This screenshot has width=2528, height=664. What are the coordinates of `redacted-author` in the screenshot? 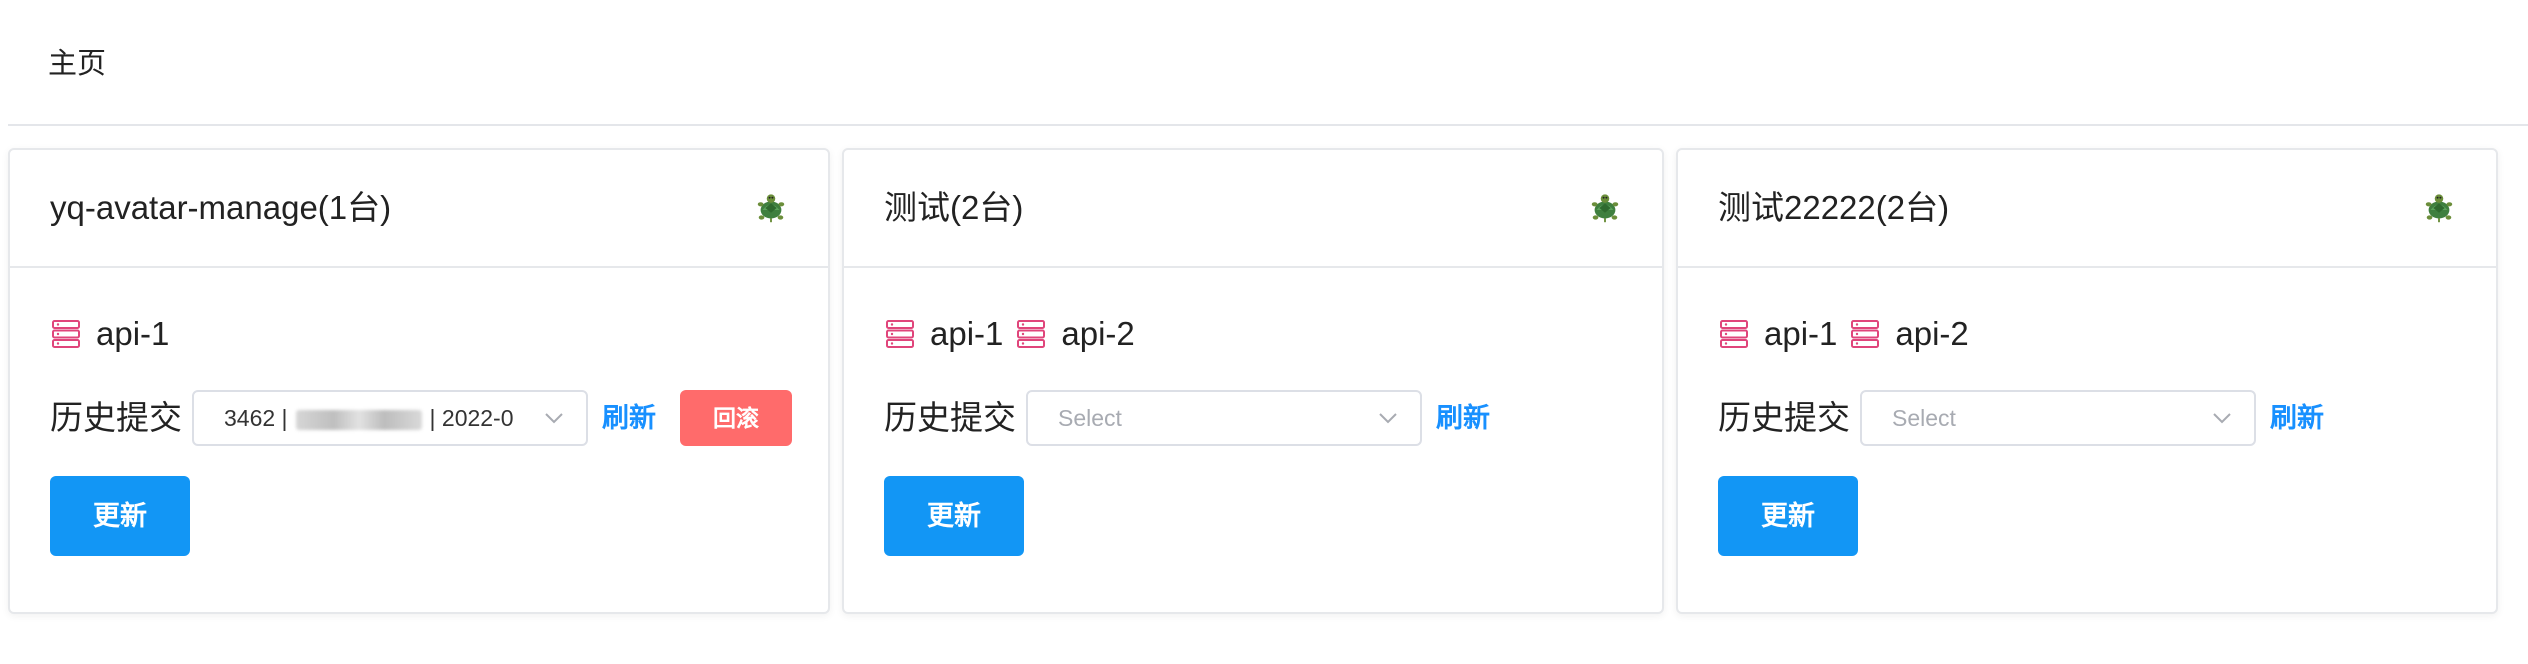 It's located at (358, 419).